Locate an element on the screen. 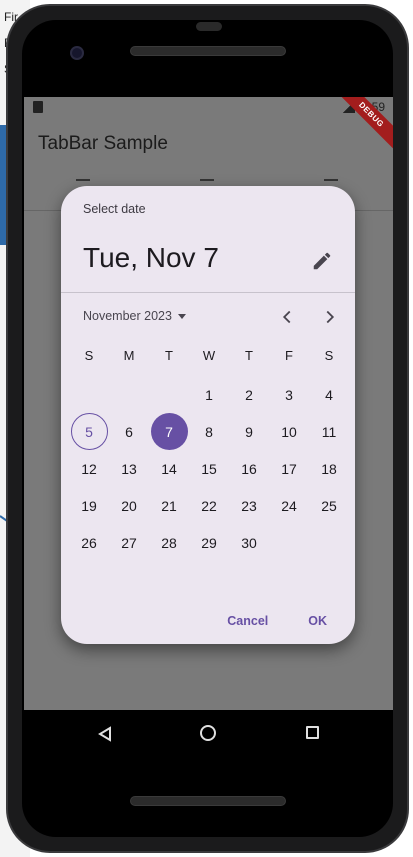 The width and height of the screenshot is (413, 857). day-number: 19 is located at coordinates (89, 505).